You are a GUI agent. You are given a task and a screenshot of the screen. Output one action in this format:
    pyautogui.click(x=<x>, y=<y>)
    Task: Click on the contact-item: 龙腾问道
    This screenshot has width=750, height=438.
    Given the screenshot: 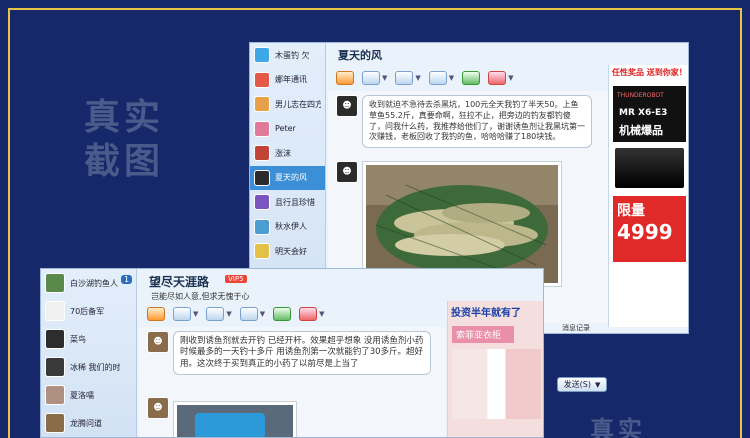 What is the action you would take?
    pyautogui.click(x=88, y=423)
    